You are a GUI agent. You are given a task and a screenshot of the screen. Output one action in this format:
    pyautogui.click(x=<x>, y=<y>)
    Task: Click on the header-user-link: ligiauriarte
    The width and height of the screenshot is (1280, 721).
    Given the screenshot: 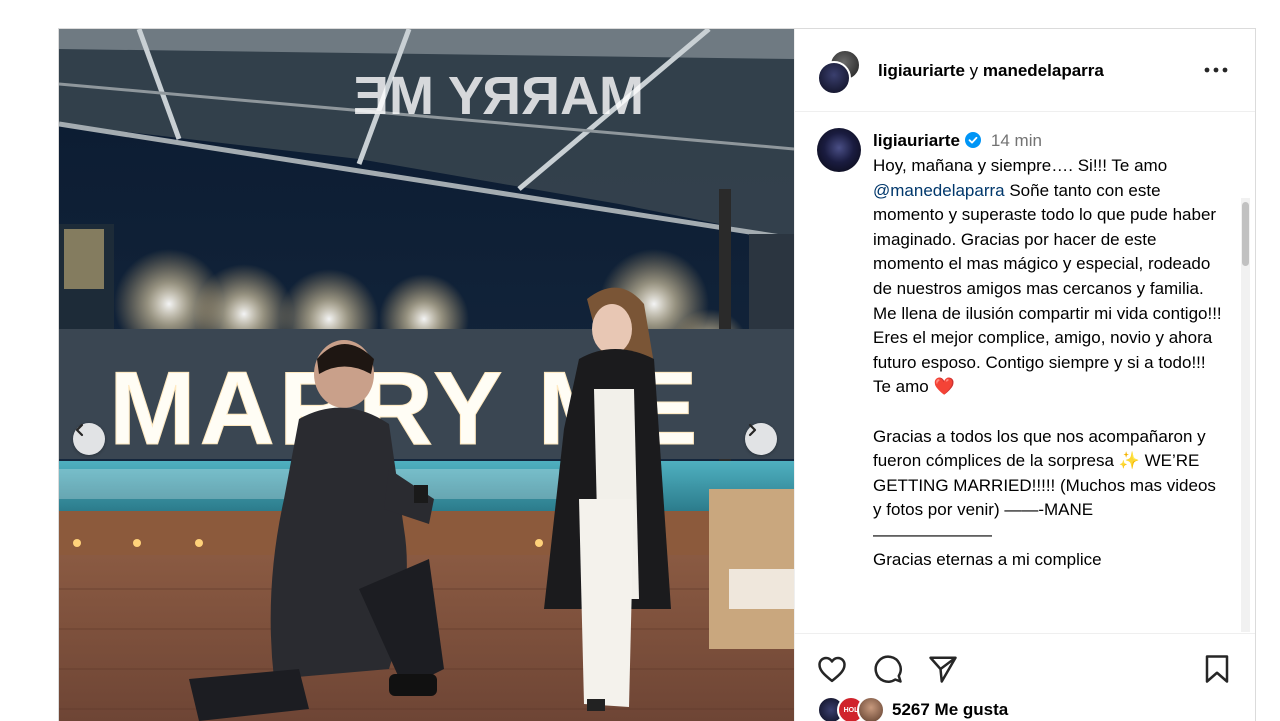 What is the action you would take?
    pyautogui.click(x=921, y=70)
    